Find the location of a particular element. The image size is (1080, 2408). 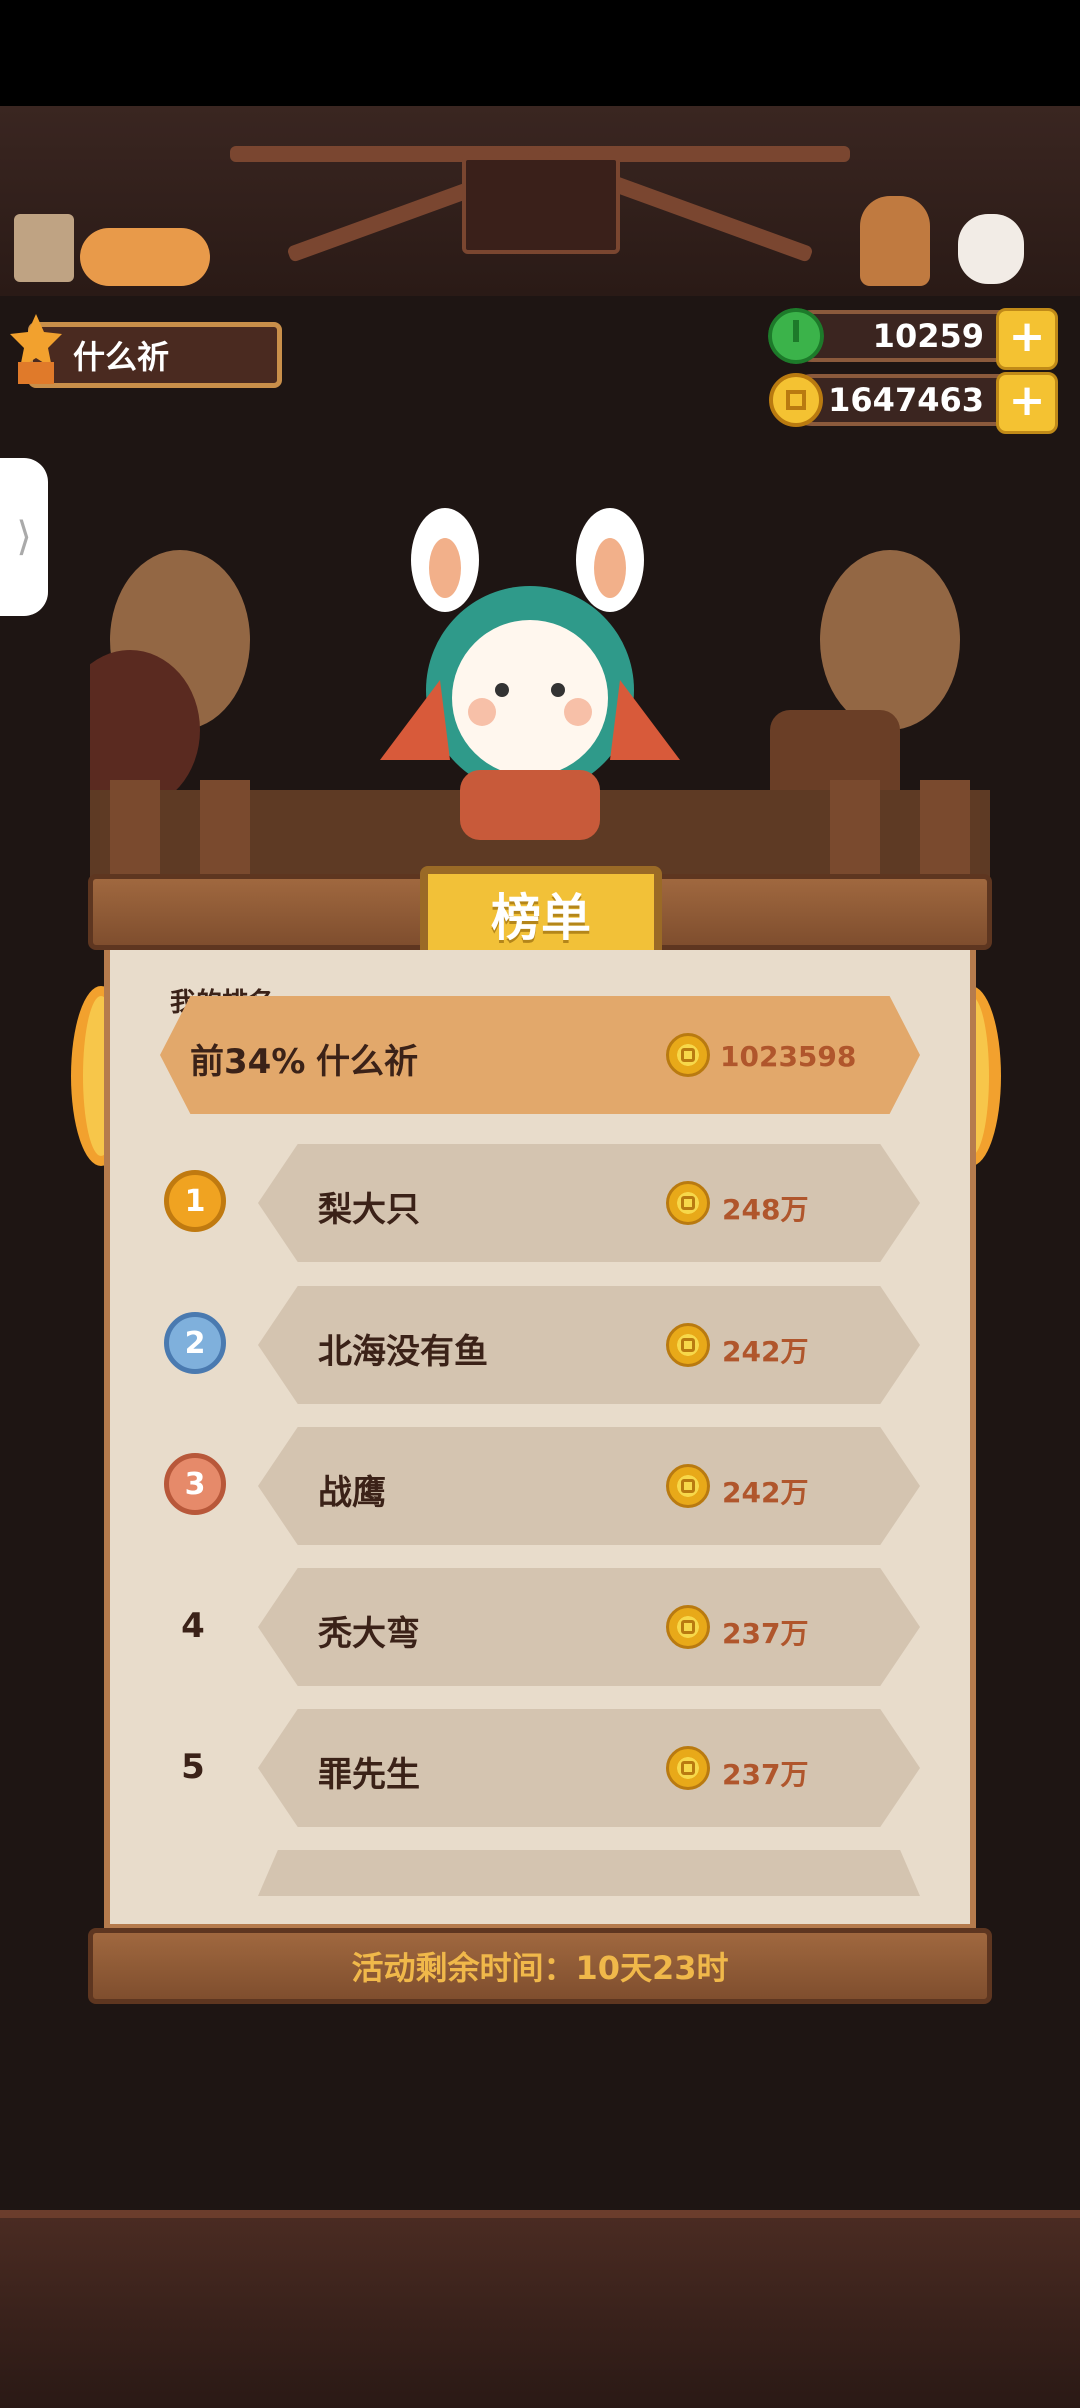

rank-number: 4 is located at coordinates (193, 1626).